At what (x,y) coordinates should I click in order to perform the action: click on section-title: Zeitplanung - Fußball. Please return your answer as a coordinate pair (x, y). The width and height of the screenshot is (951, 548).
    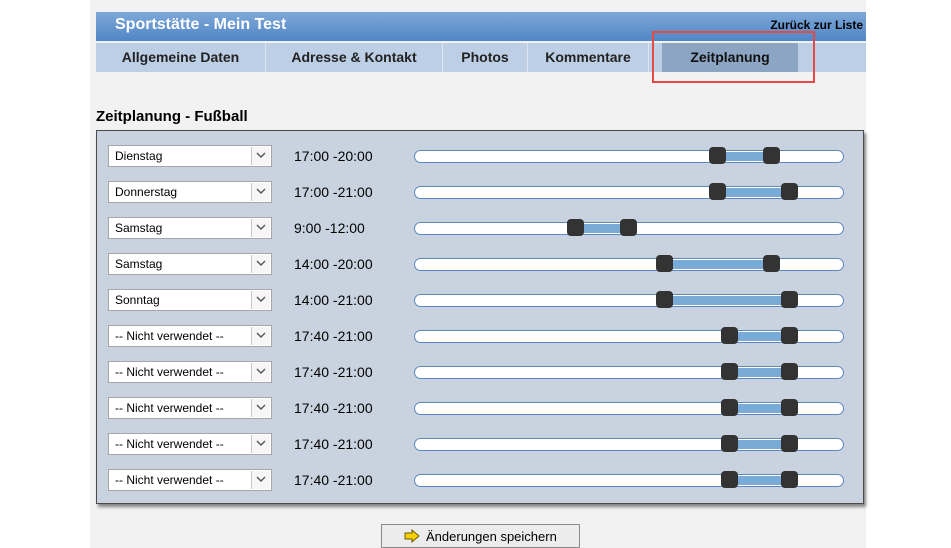
    Looking at the image, I should click on (172, 116).